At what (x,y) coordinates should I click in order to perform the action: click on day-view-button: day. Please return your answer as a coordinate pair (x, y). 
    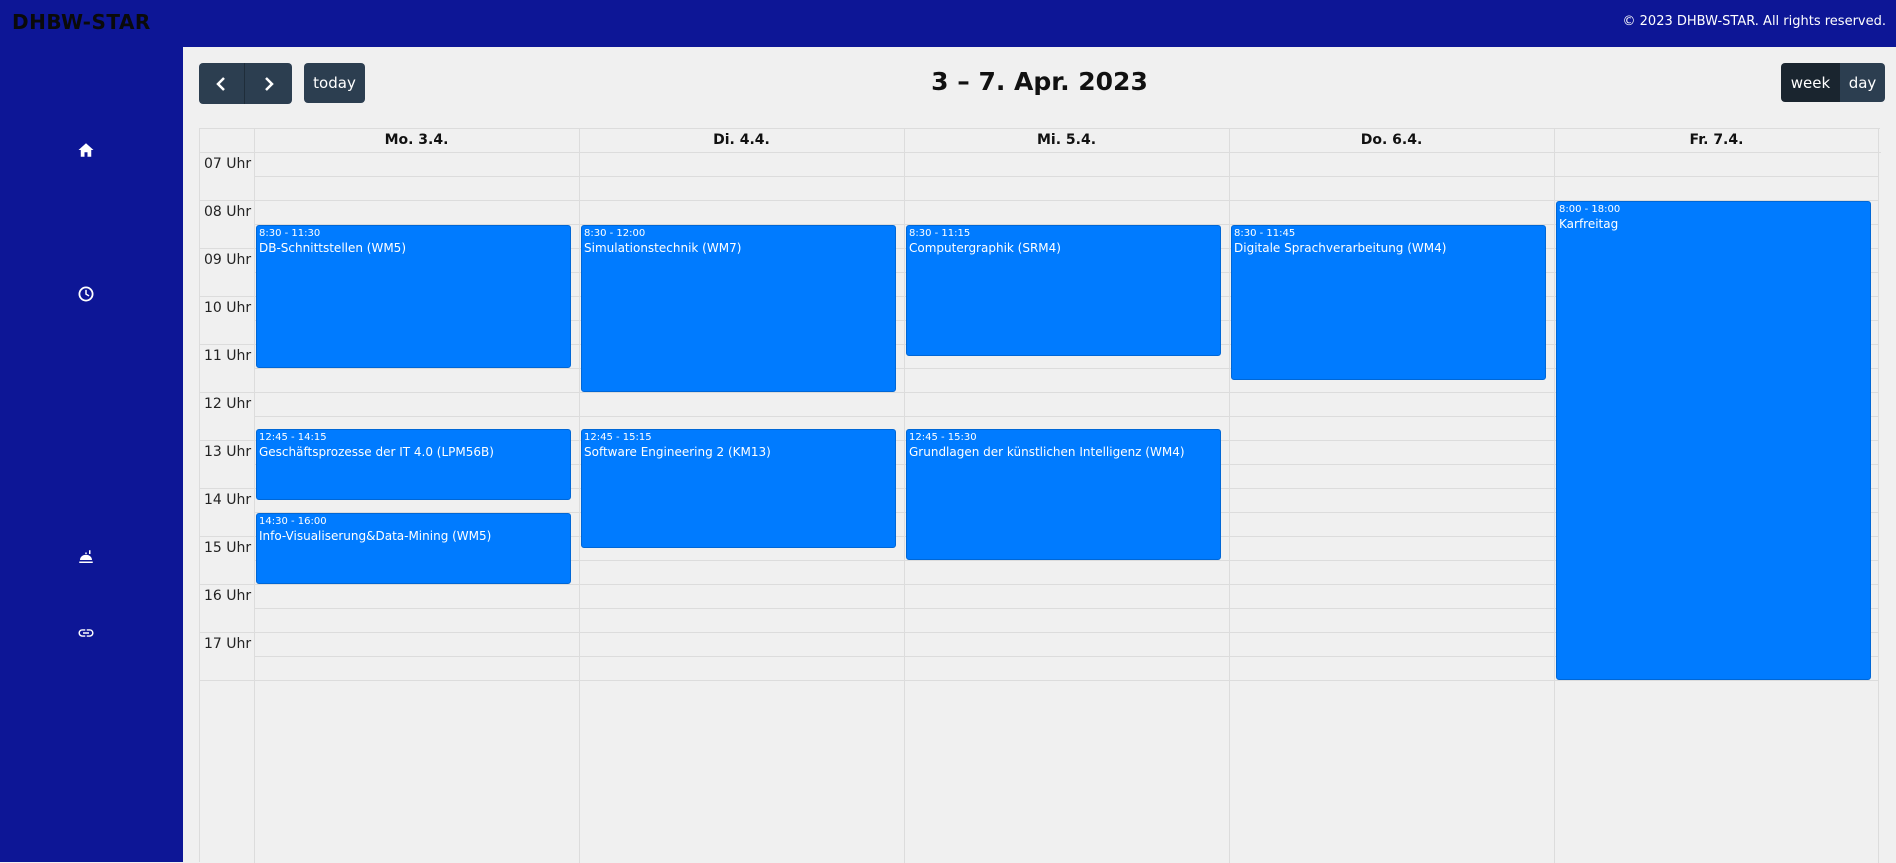
    Looking at the image, I should click on (1862, 82).